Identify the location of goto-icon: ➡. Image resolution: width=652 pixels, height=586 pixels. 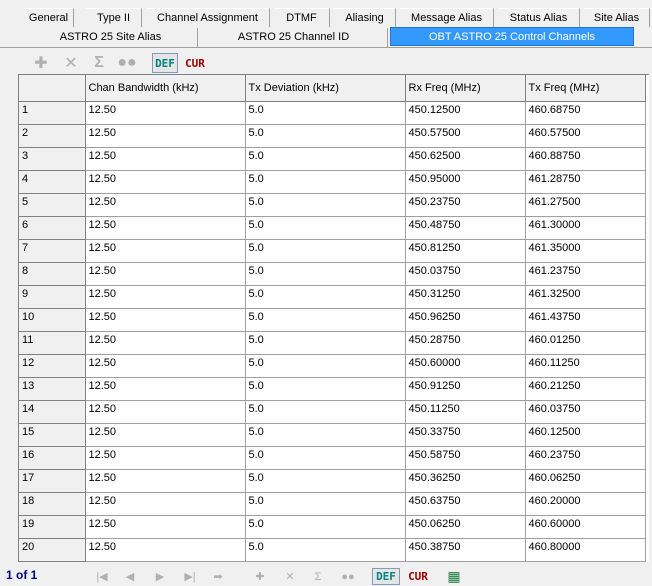
(218, 576).